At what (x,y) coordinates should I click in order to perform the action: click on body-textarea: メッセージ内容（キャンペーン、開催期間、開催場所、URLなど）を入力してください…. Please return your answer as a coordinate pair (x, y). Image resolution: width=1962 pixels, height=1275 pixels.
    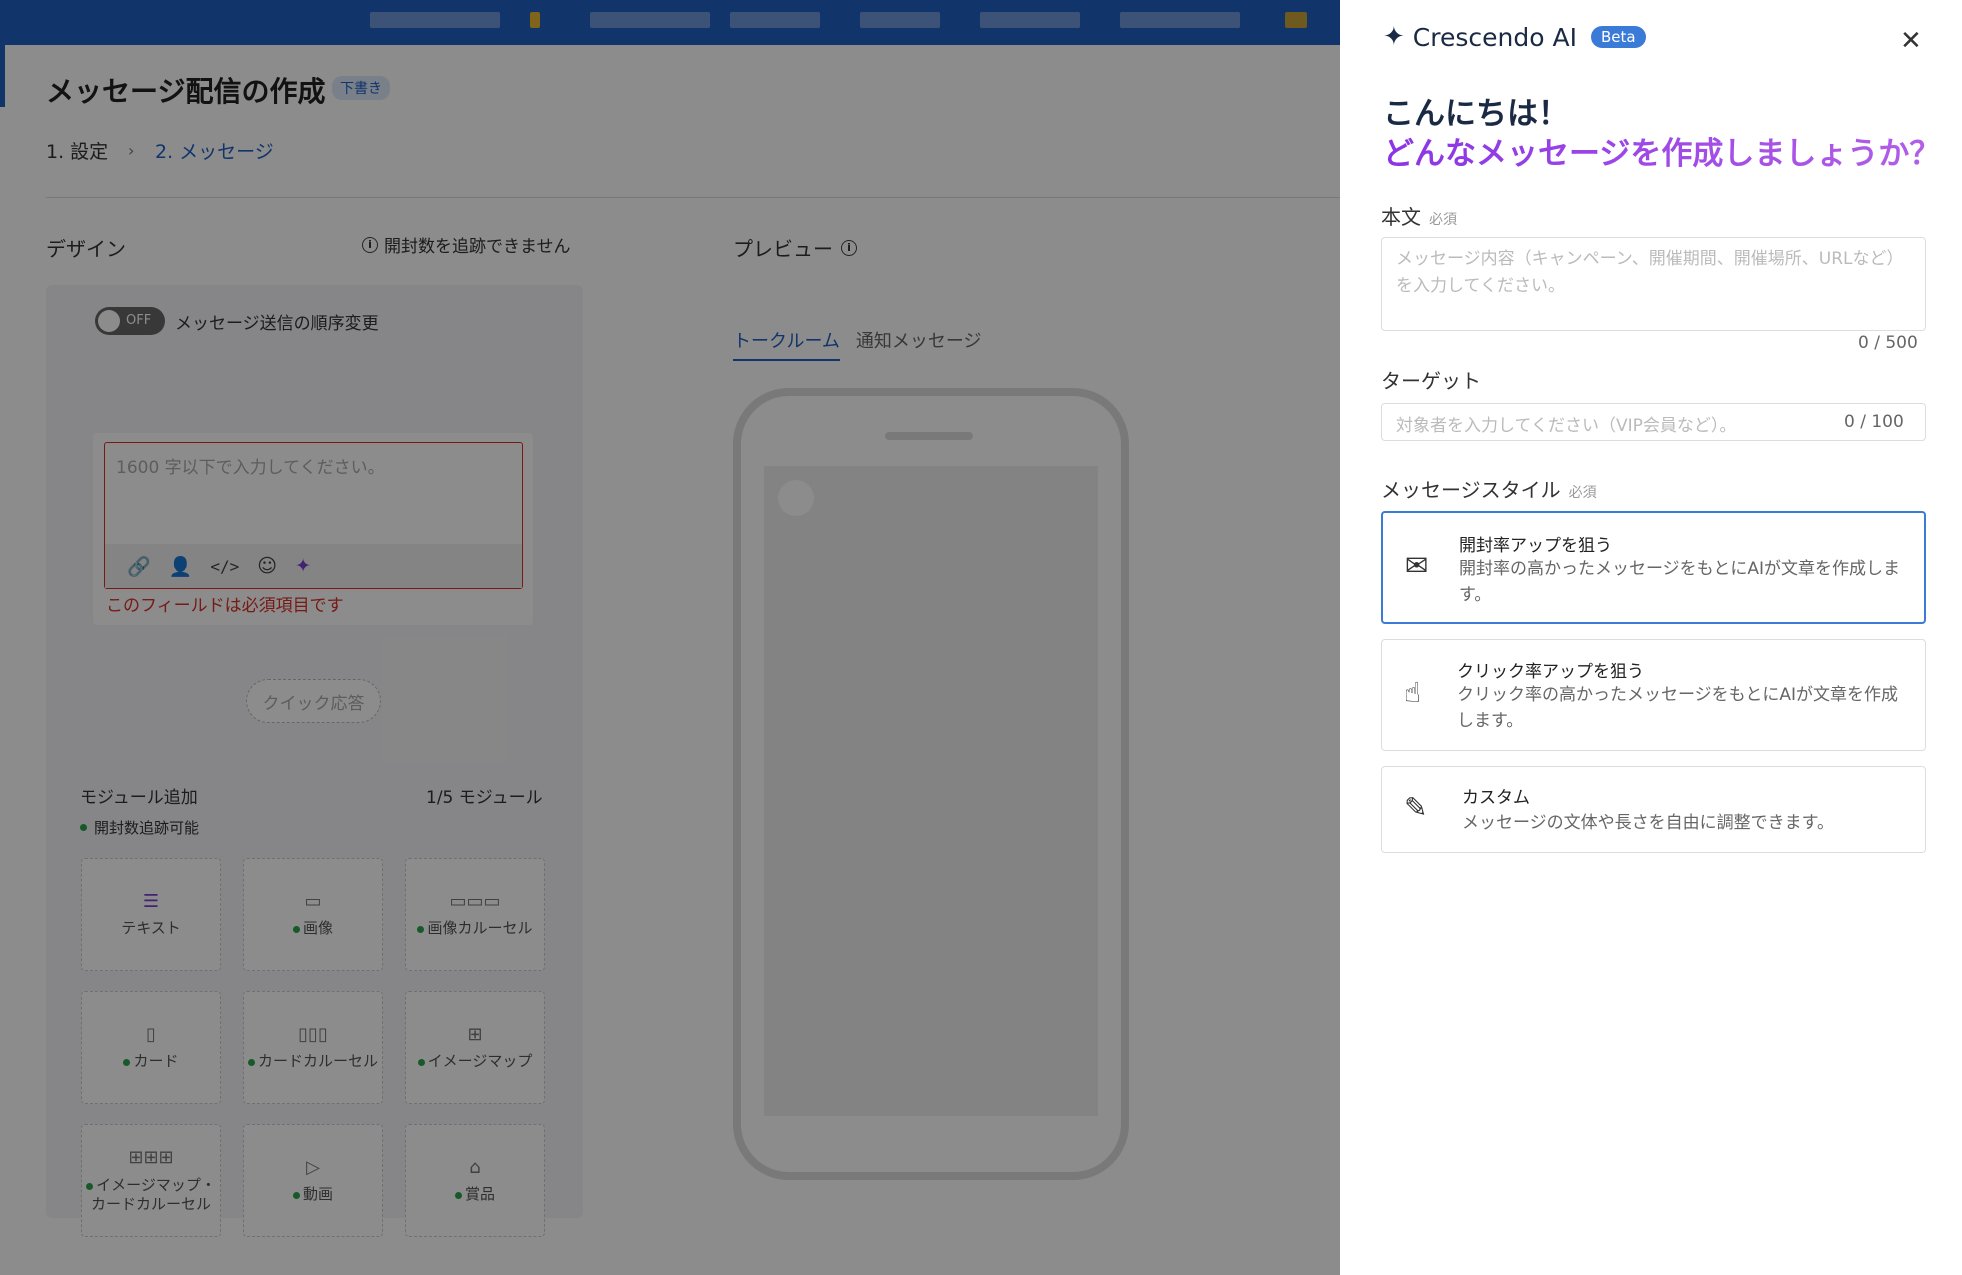
    Looking at the image, I should click on (1653, 284).